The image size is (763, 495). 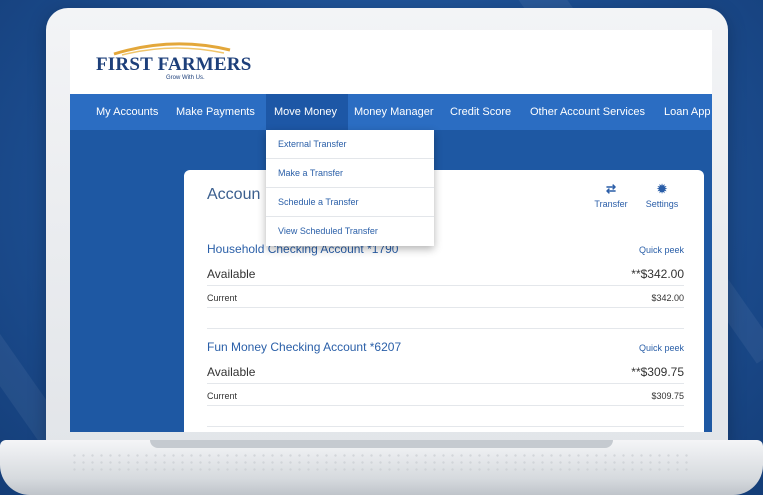 I want to click on transfer-label: Transfer, so click(x=611, y=204).